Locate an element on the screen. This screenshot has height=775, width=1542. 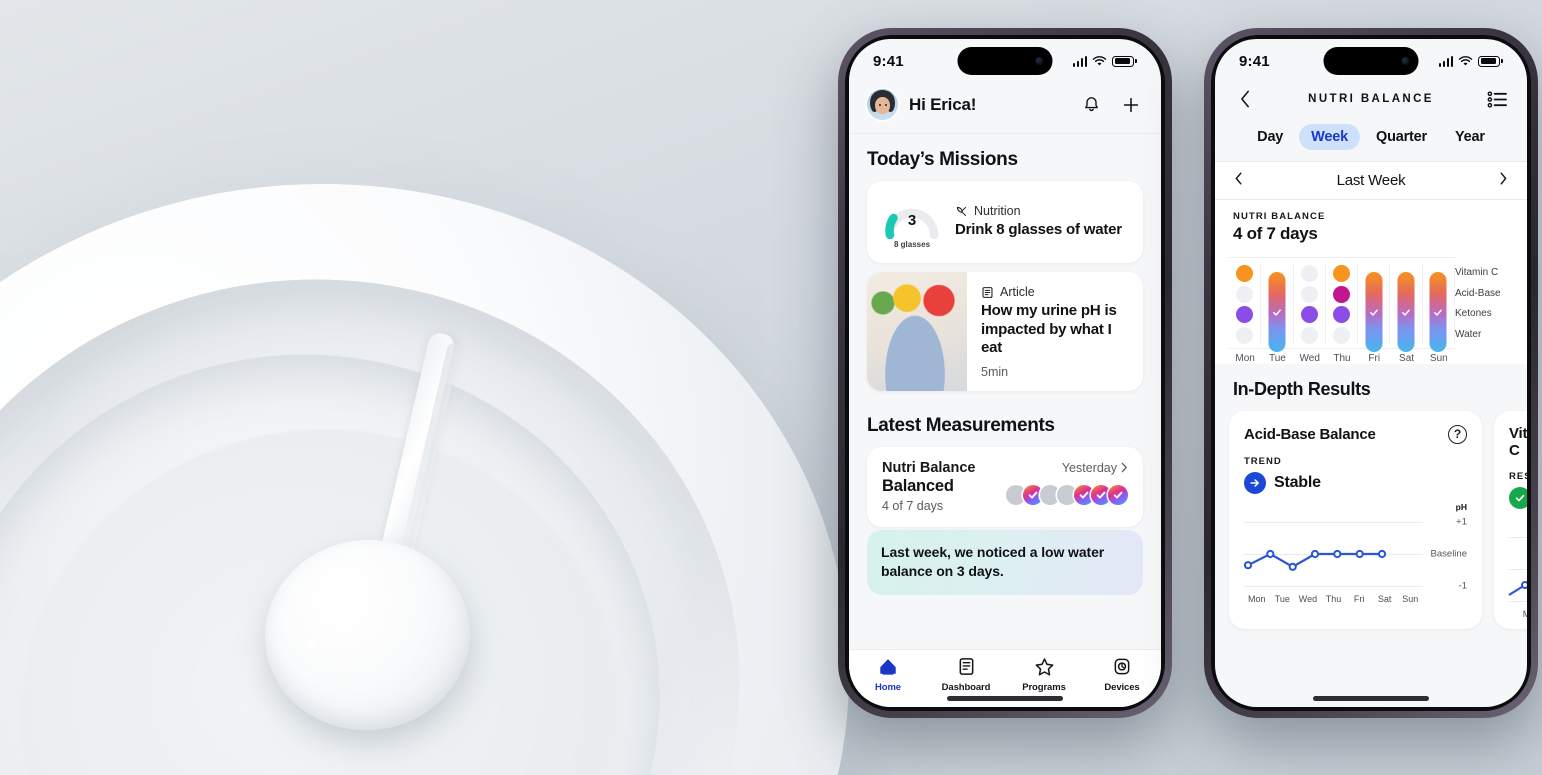
range-year: Year is located at coordinates (1470, 137).